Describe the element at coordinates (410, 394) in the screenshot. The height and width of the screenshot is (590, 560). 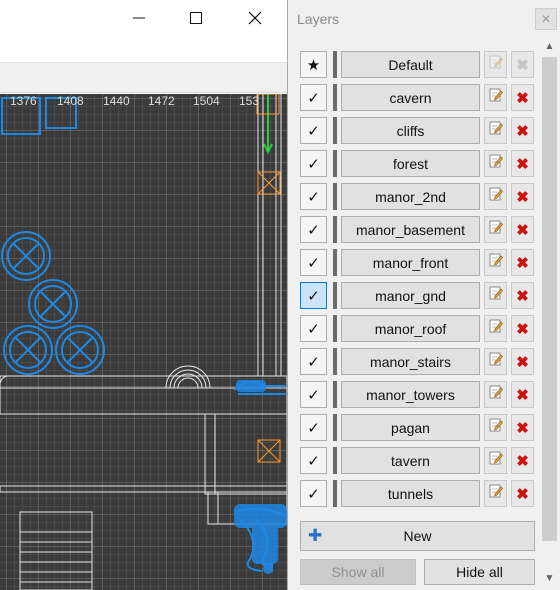
I see `layer-name-button: manor_towers` at that location.